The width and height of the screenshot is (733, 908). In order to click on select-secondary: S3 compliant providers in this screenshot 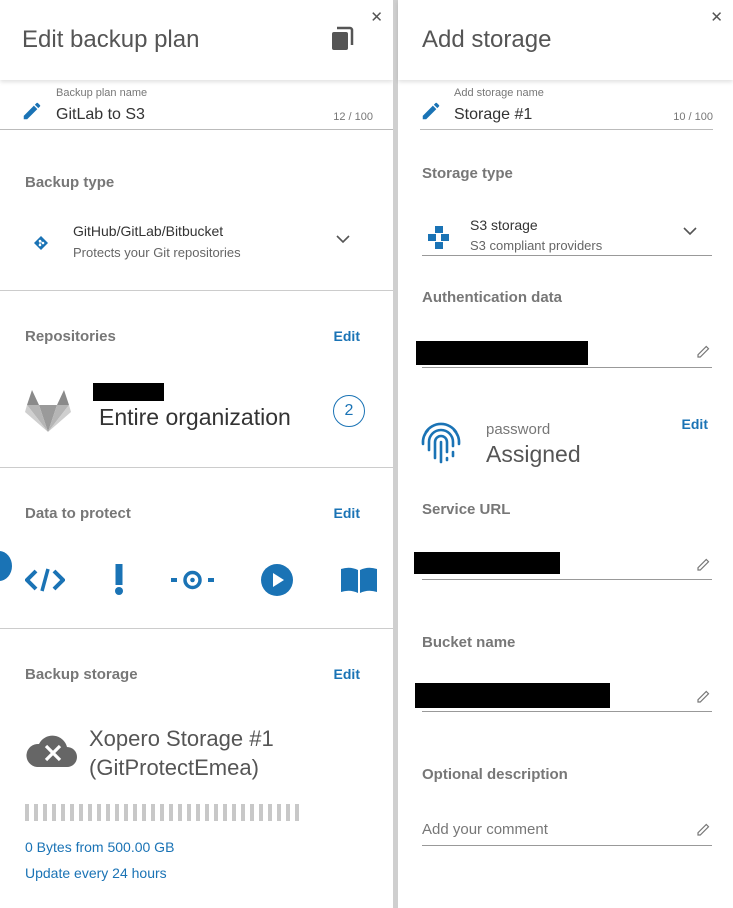, I will do `click(536, 245)`.